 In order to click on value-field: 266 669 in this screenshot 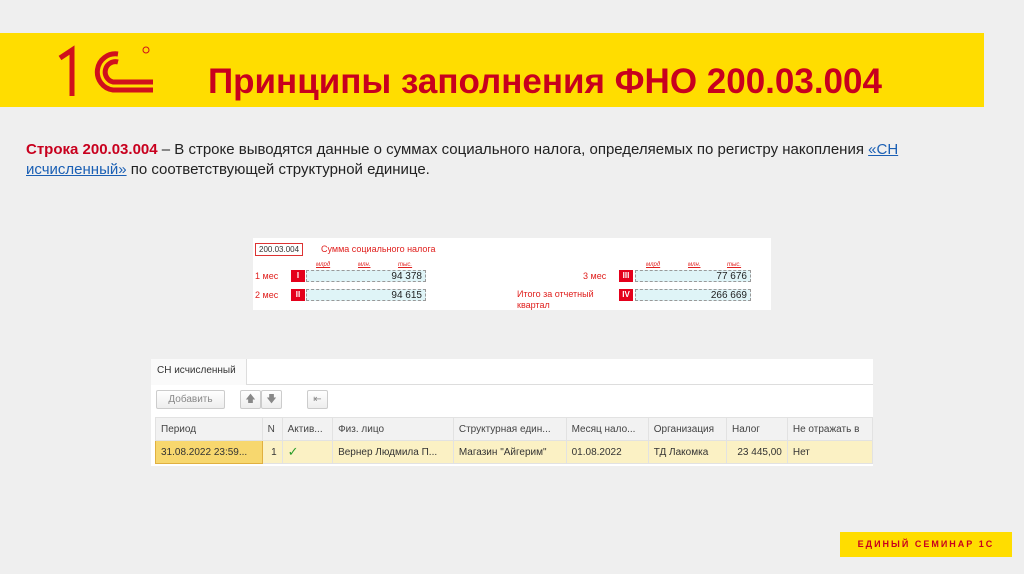, I will do `click(693, 295)`.